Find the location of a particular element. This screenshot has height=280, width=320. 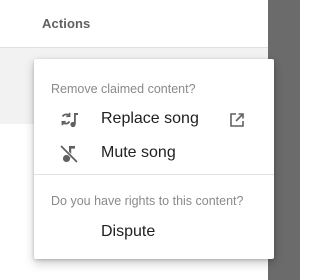

open-external-icon is located at coordinates (237, 120).